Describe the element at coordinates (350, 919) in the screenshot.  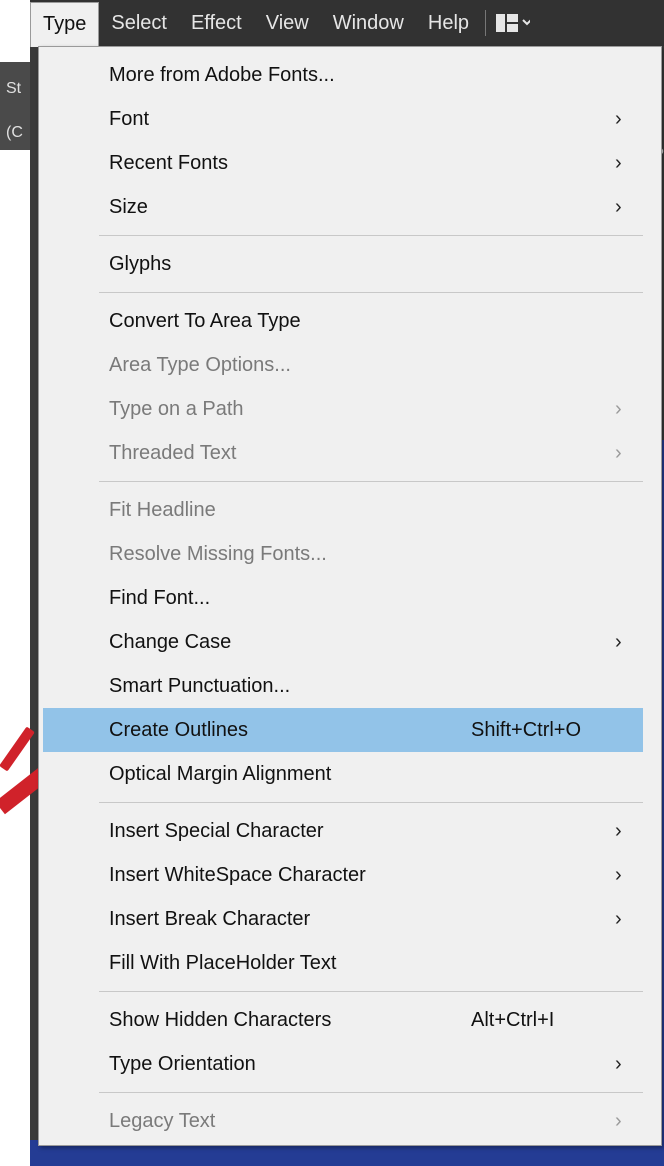
I see `menu-item-insert-break-character: Insert Break Character ›` at that location.